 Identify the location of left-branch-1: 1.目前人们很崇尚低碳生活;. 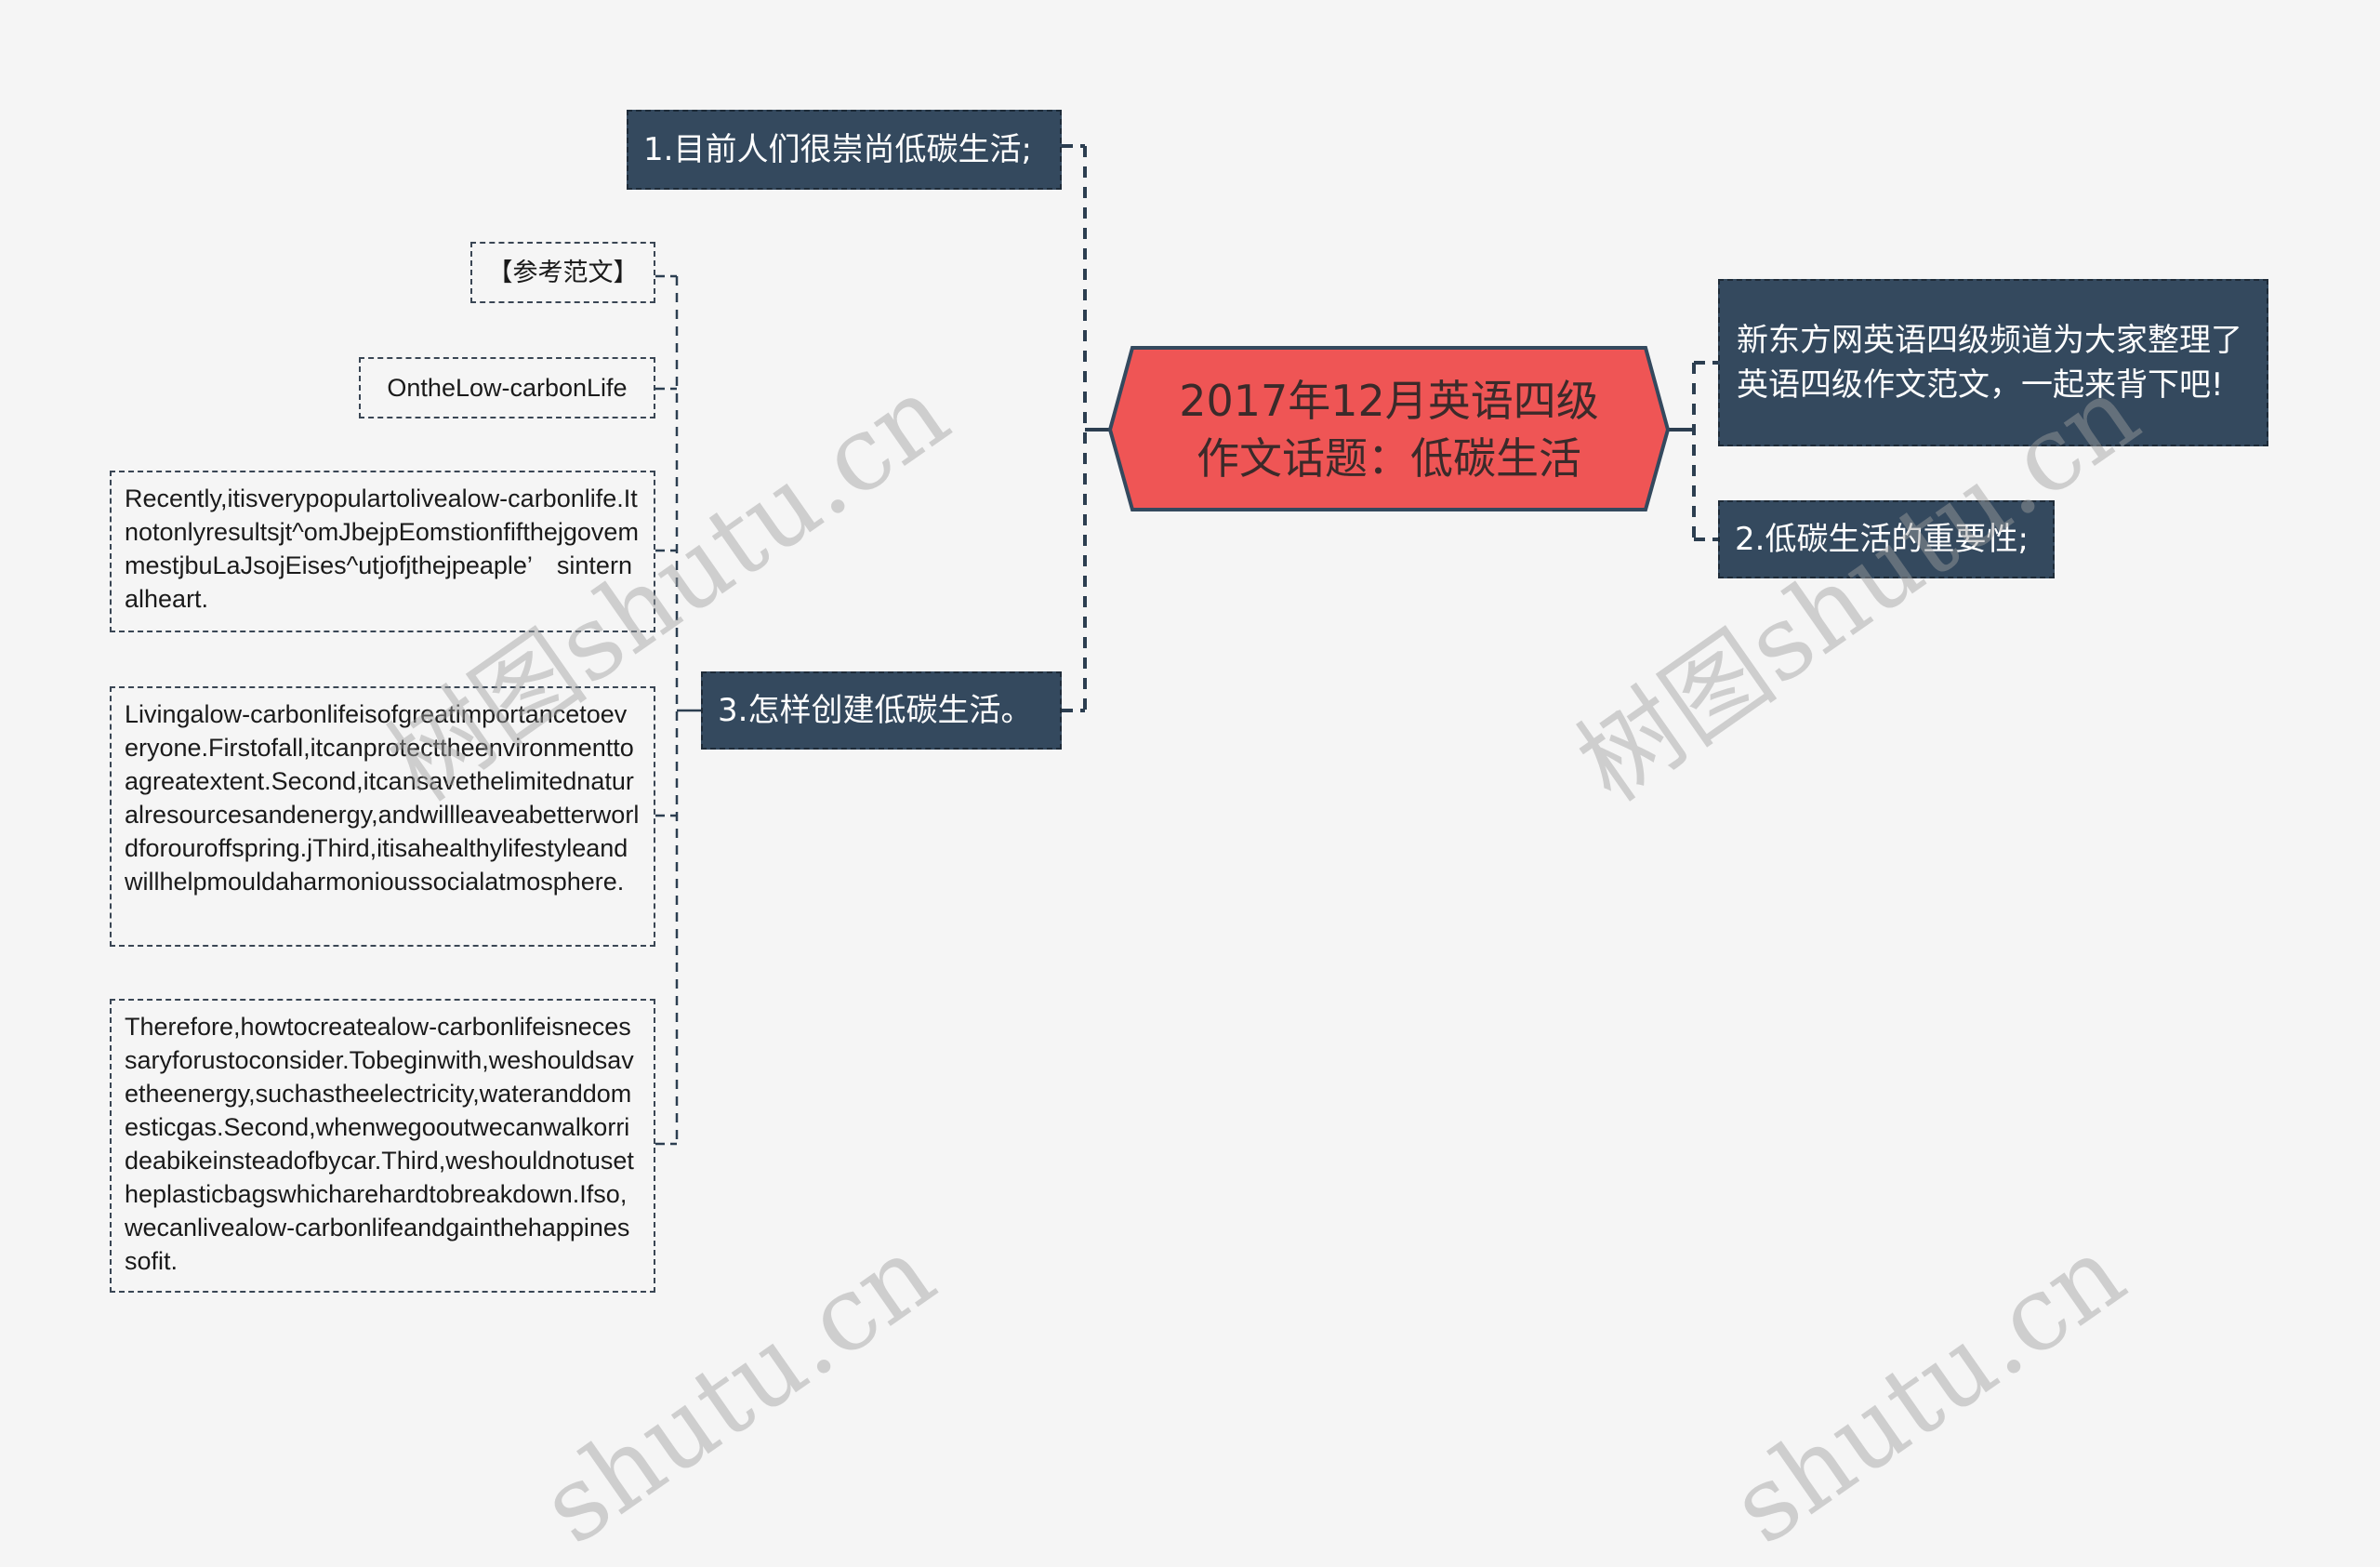
(844, 150).